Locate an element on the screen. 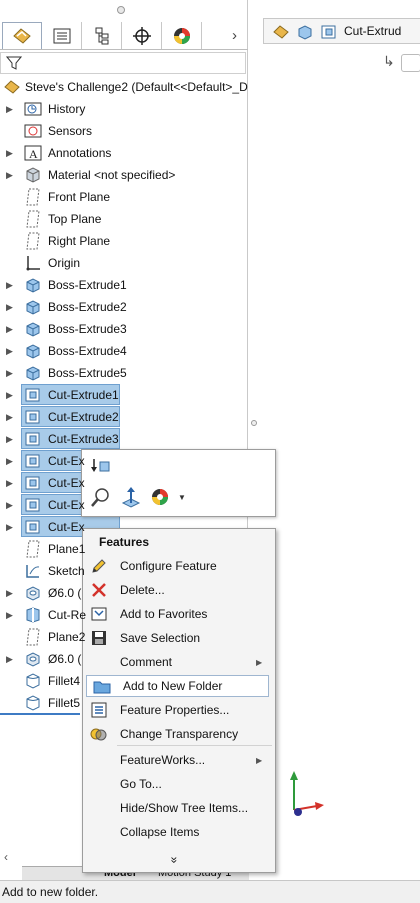 The image size is (420, 903). tree-item-2: ▶ A Annotations is located at coordinates (124, 153).